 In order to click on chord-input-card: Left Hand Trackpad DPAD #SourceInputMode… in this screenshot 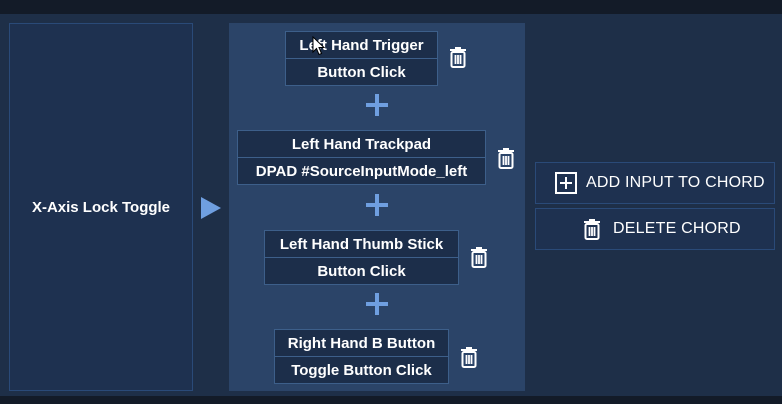, I will do `click(361, 157)`.